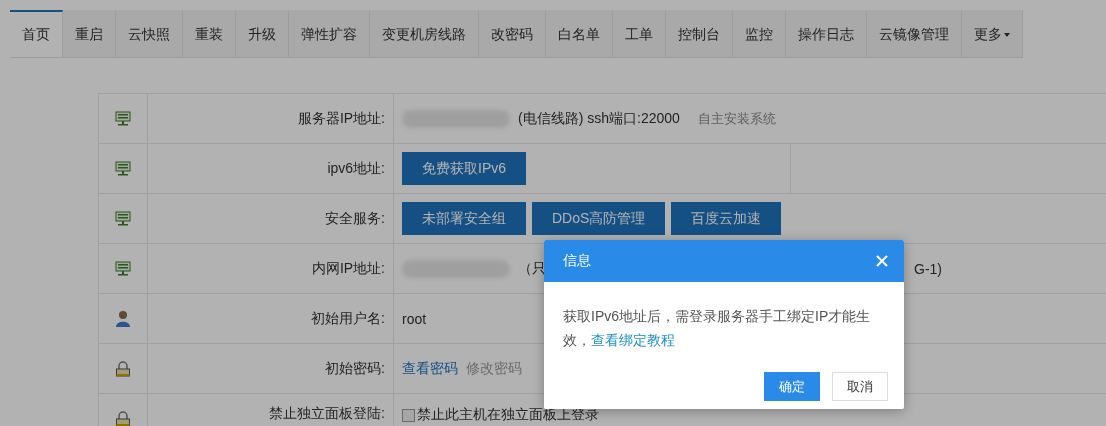 The width and height of the screenshot is (1106, 426). Describe the element at coordinates (699, 33) in the screenshot. I see `tab: 控制台` at that location.